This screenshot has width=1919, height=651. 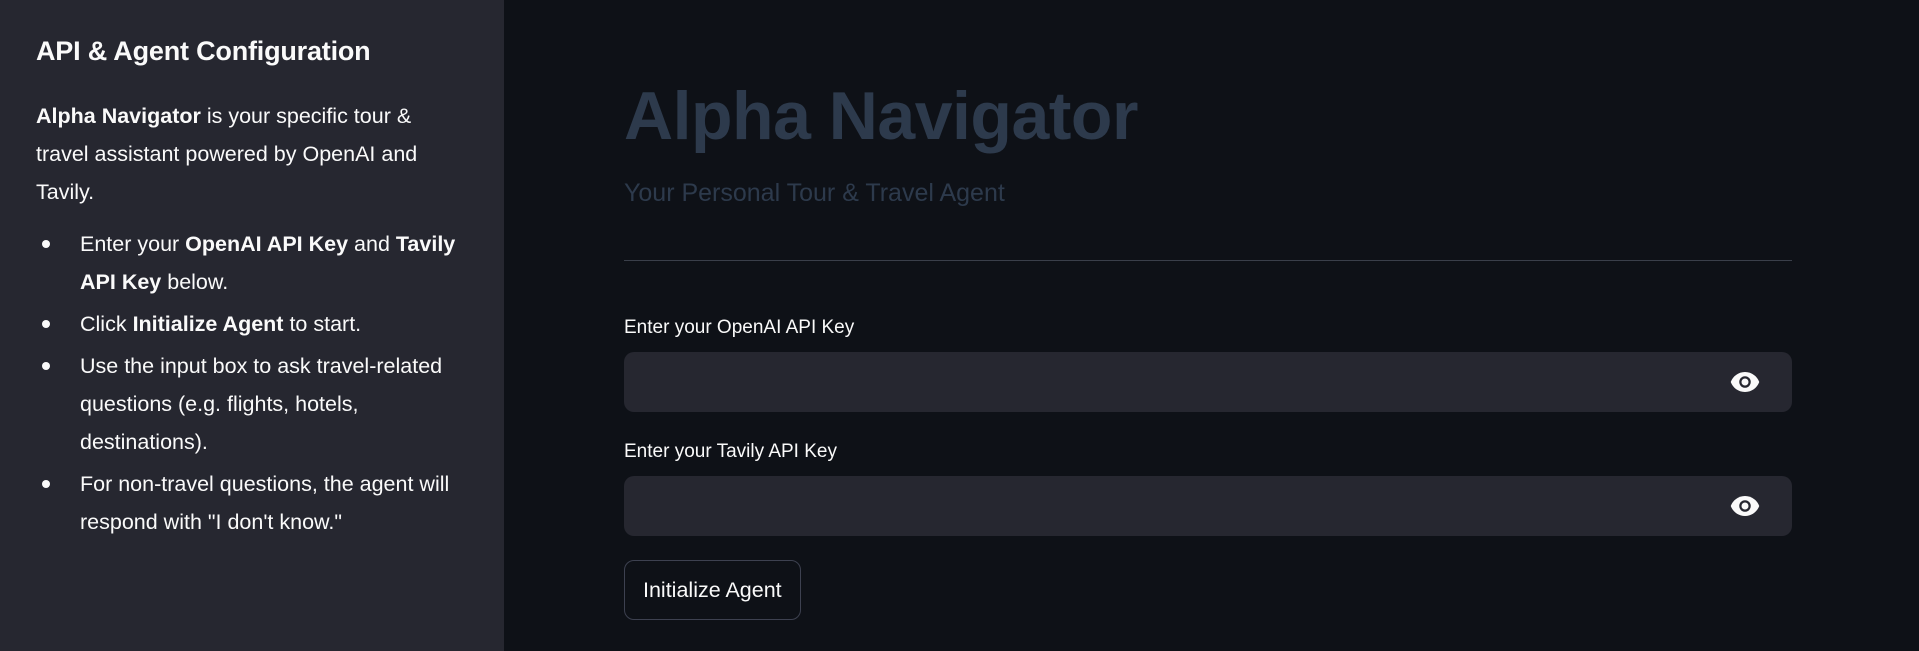 What do you see at coordinates (106, 324) in the screenshot?
I see `list-item-text: Click` at bounding box center [106, 324].